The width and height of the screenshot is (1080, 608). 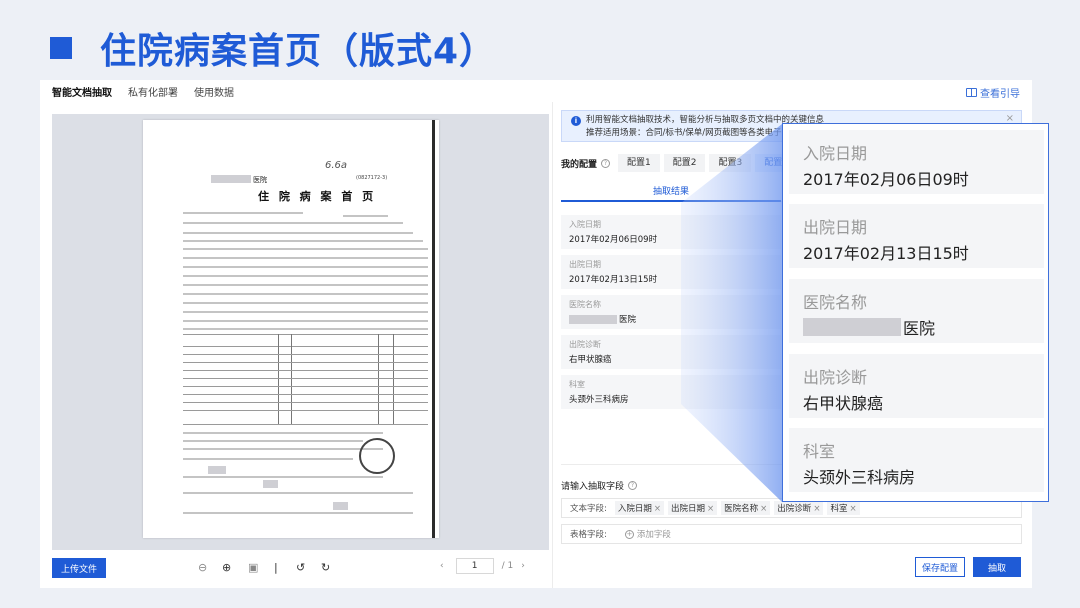 What do you see at coordinates (507, 566) in the screenshot?
I see `page-total: / 1` at bounding box center [507, 566].